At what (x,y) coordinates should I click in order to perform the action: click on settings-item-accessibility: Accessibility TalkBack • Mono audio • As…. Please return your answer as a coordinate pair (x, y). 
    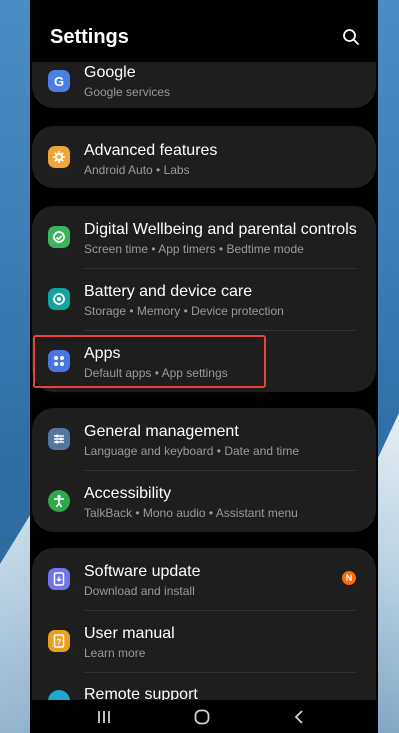
    Looking at the image, I should click on (204, 501).